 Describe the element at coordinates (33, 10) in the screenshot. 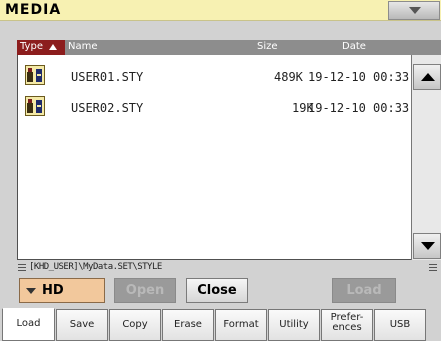

I see `page-title: MEDIA` at that location.